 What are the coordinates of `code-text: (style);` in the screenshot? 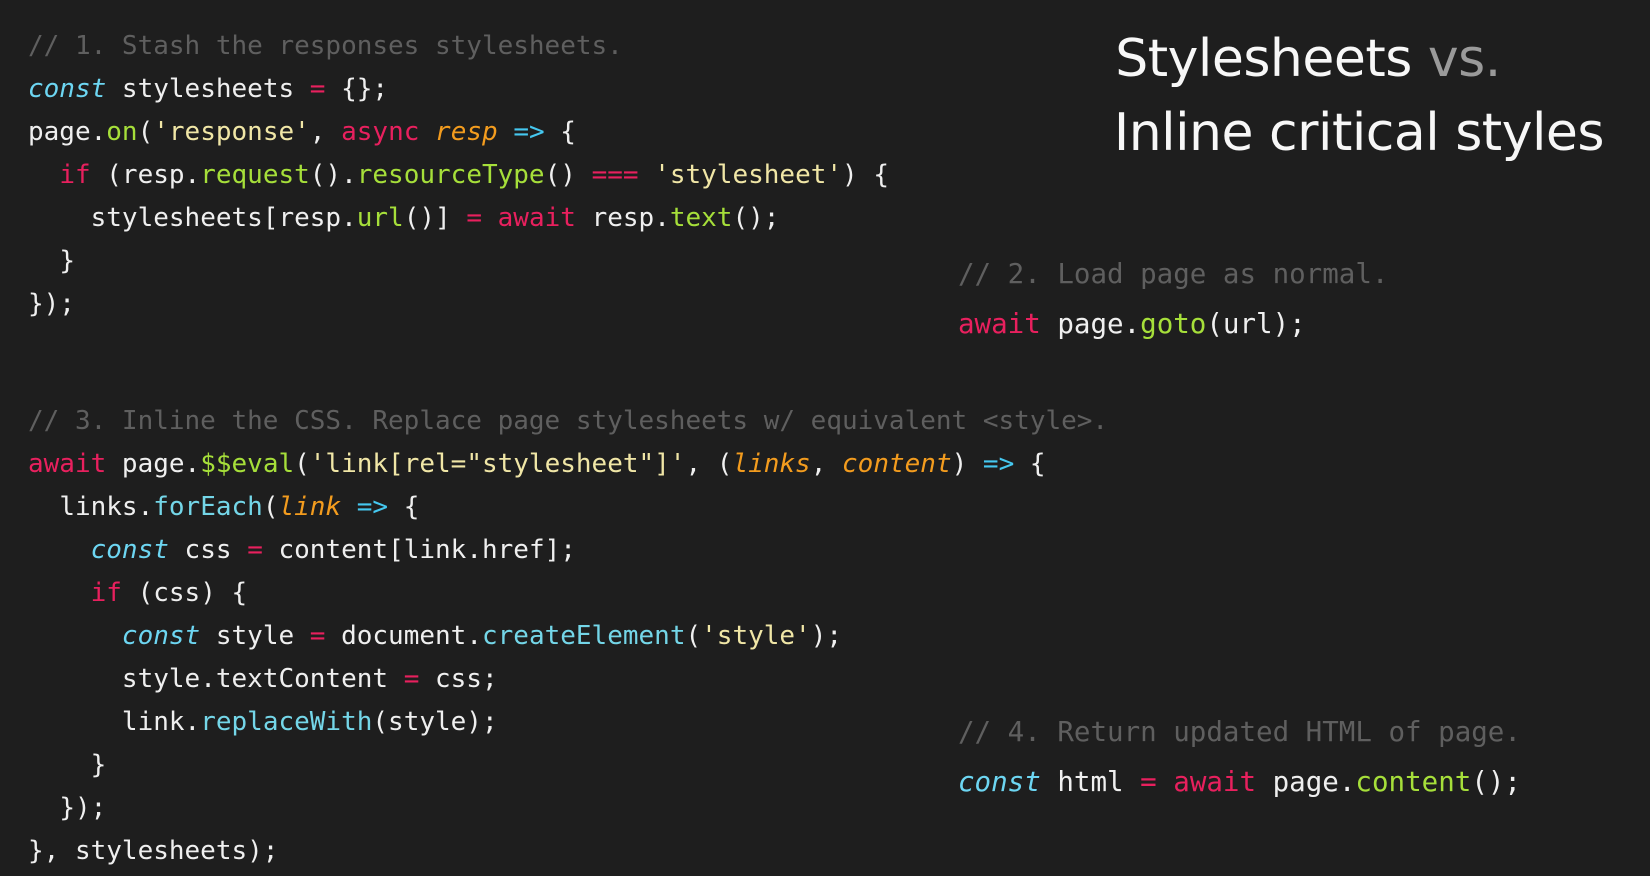 It's located at (435, 722).